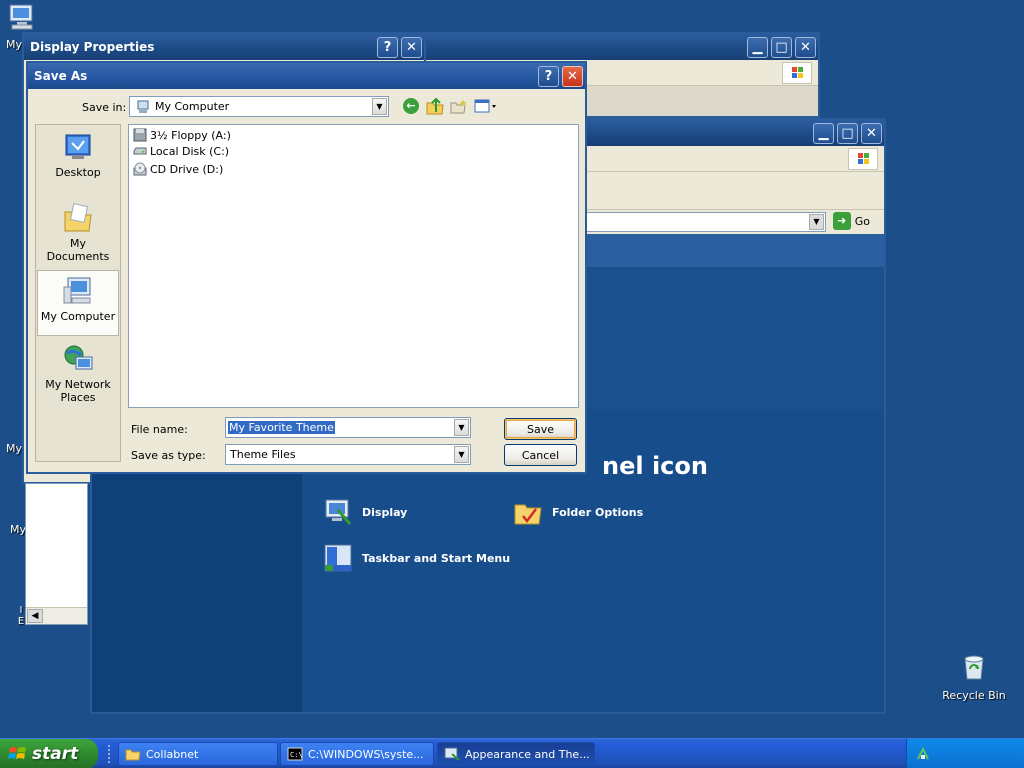 The image size is (1024, 768). Describe the element at coordinates (620, 47) in the screenshot. I see `window-title-bar: ▁ □ ✕` at that location.